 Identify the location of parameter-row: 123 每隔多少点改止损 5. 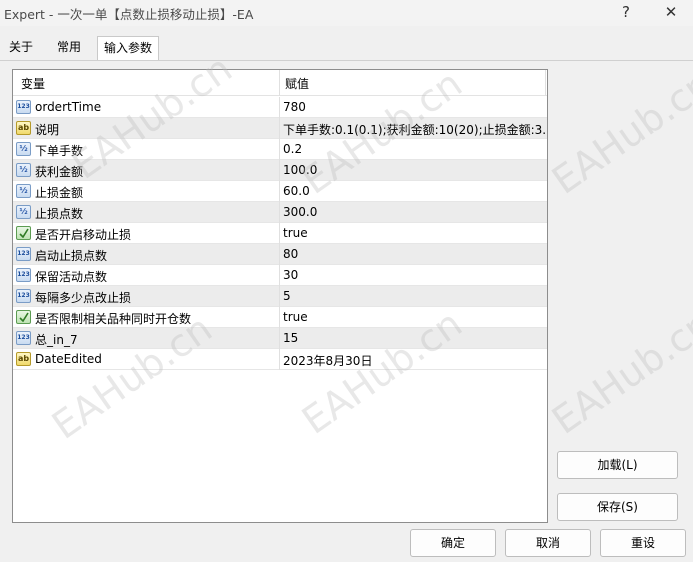
(280, 296).